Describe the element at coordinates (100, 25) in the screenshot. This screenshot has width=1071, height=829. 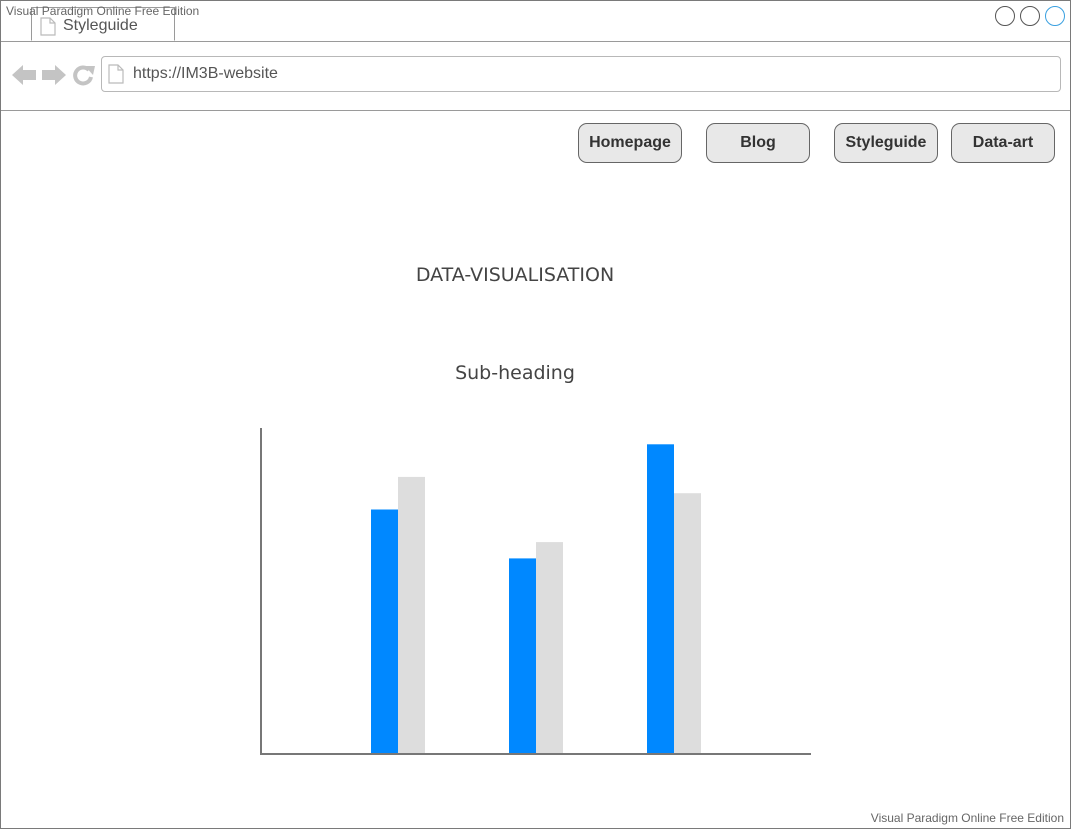
I see `tab-label: Styleguide` at that location.